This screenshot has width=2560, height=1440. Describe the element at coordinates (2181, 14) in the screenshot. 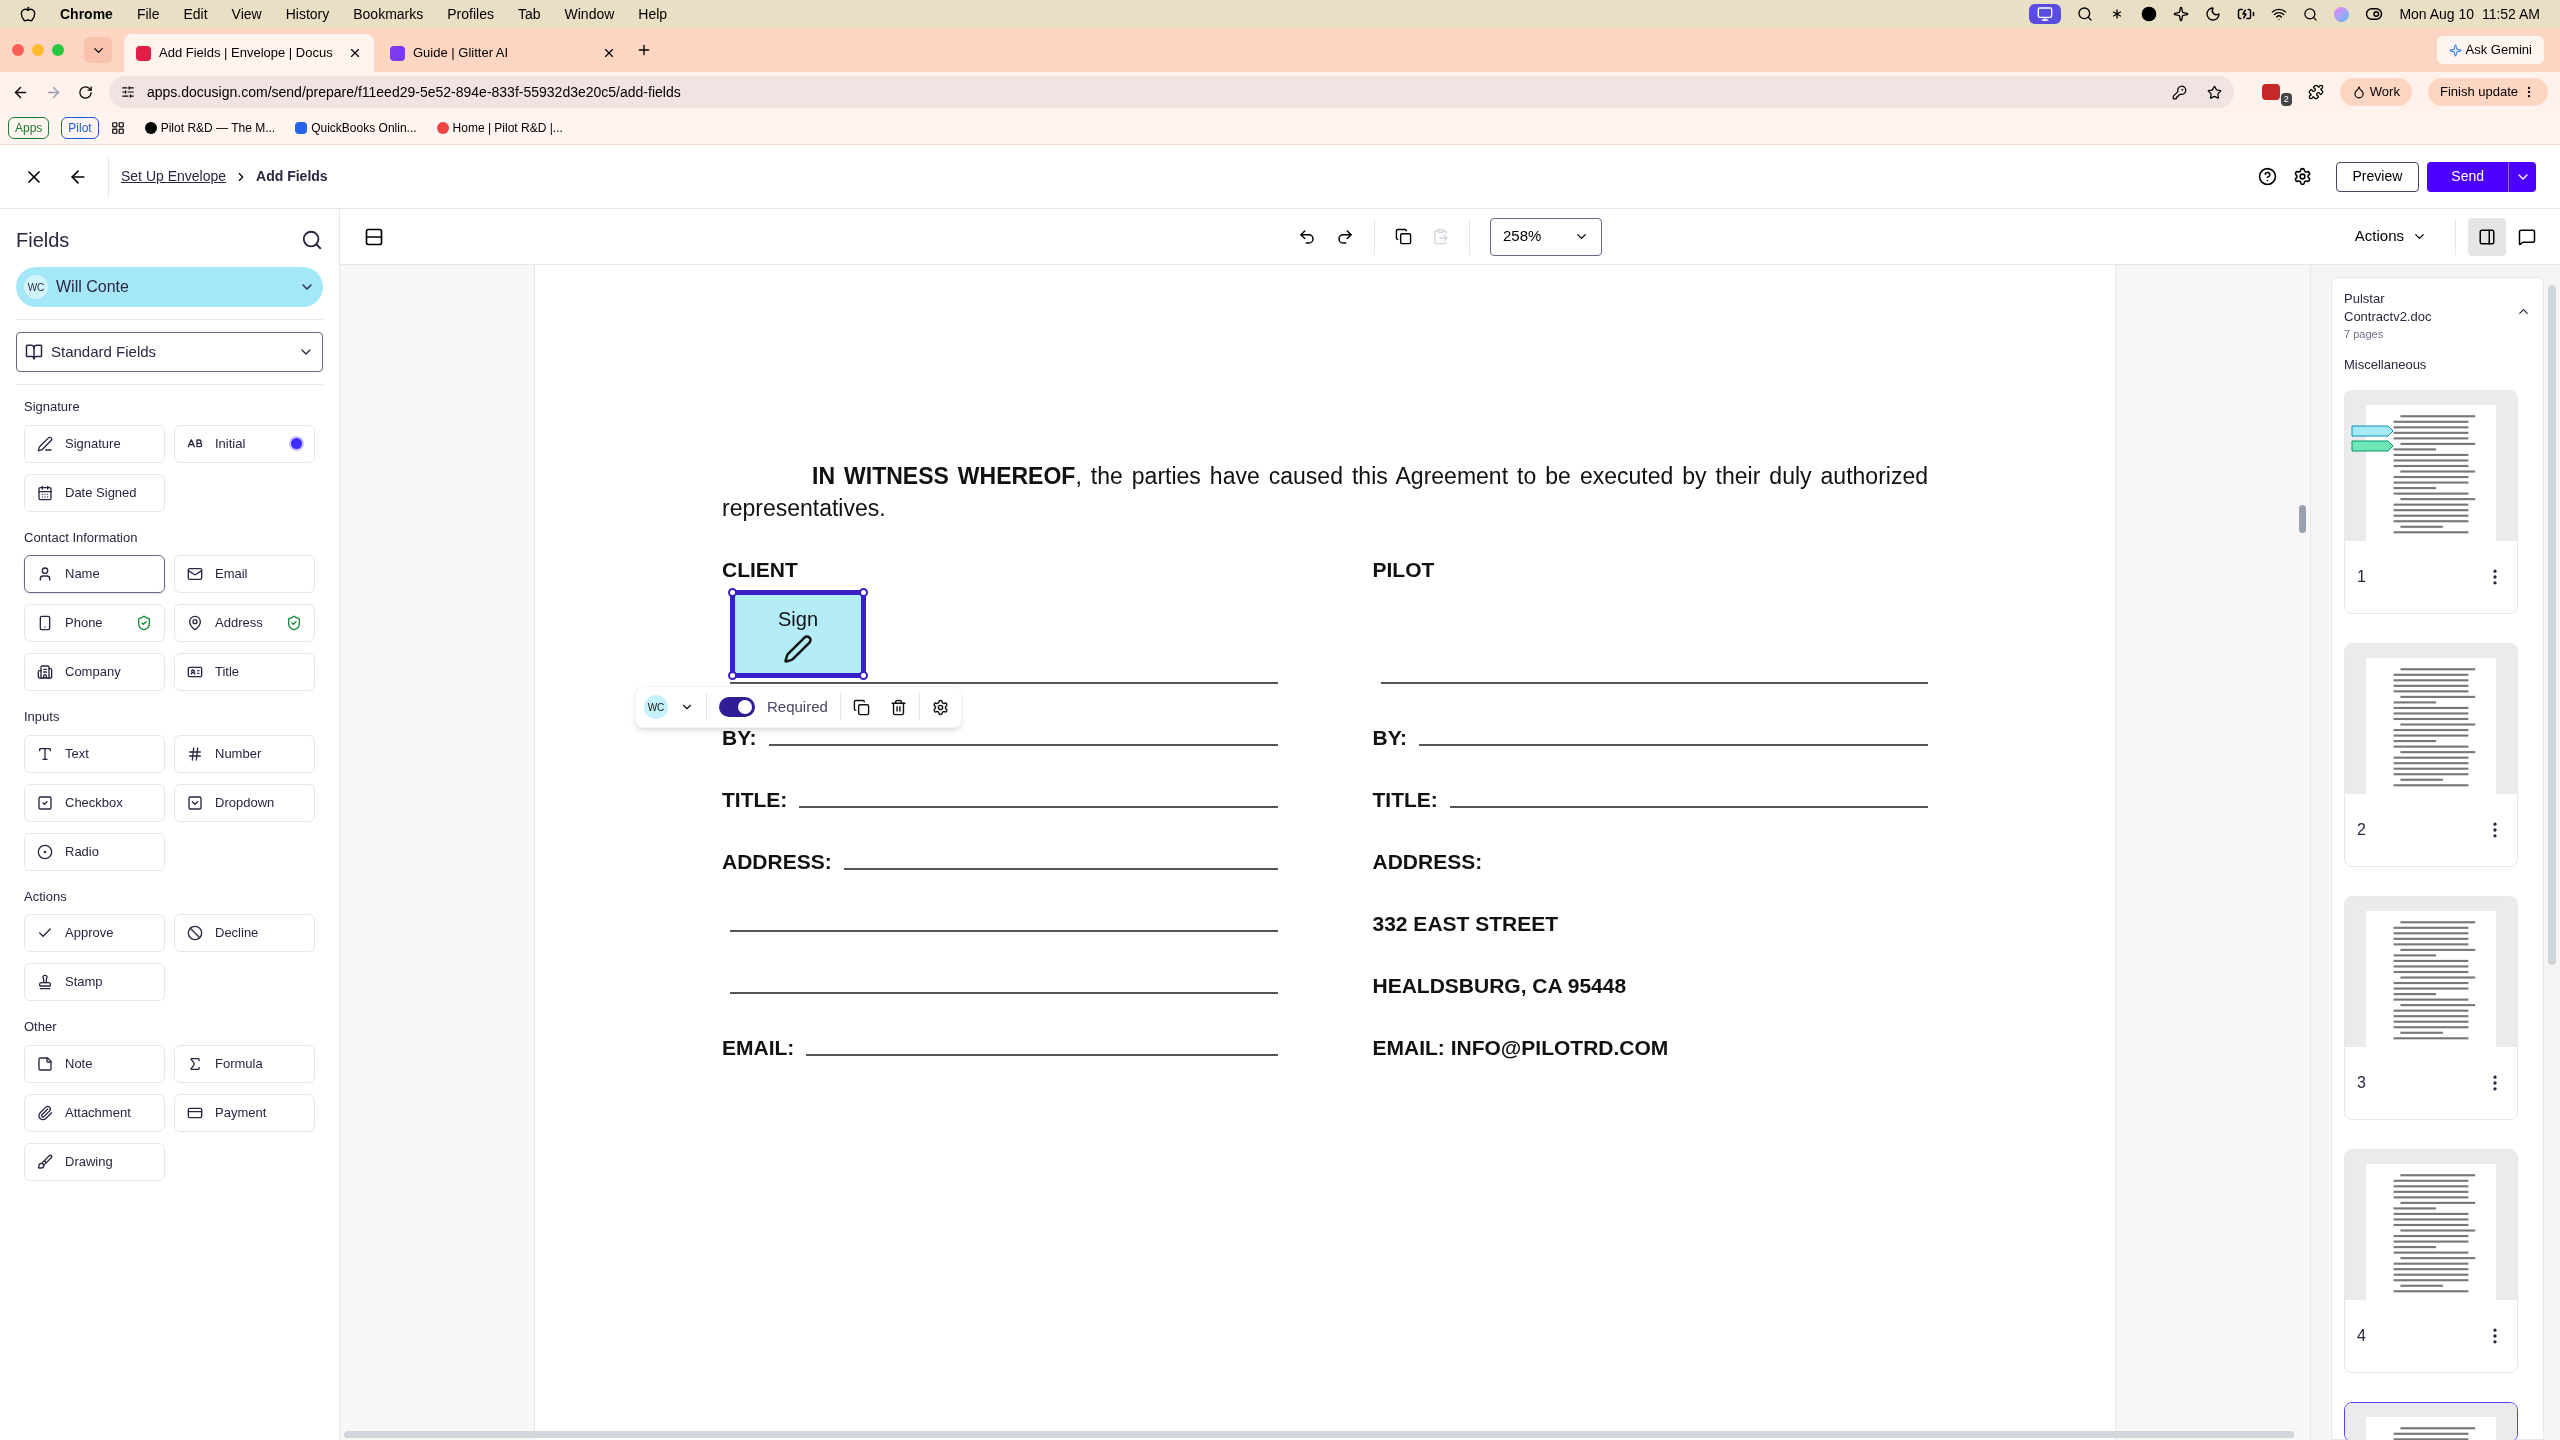

I see `sparkle-icon` at that location.